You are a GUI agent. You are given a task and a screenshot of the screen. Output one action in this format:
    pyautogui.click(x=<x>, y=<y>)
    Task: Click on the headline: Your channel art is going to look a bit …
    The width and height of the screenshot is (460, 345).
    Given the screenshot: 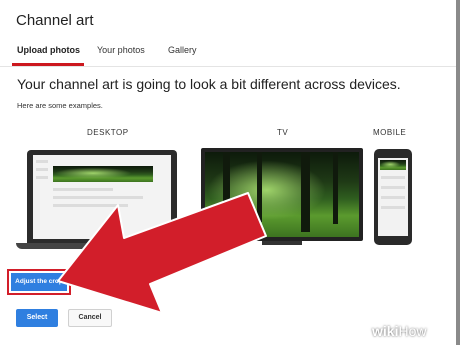 What is the action you would take?
    pyautogui.click(x=209, y=84)
    